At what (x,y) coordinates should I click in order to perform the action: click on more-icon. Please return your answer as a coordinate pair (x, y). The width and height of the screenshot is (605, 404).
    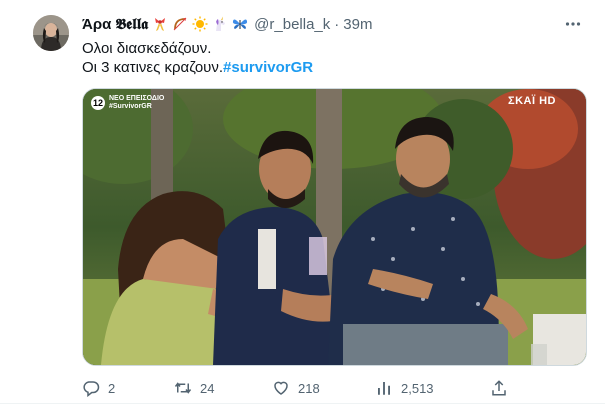
    Looking at the image, I should click on (573, 24).